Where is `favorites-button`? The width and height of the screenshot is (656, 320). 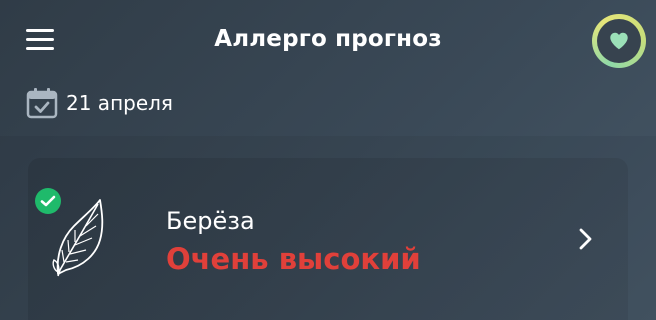
favorites-button is located at coordinates (619, 41).